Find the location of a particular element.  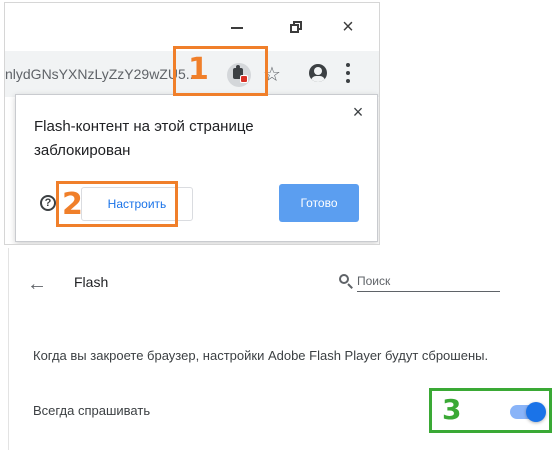

restore-icon is located at coordinates (297, 27).